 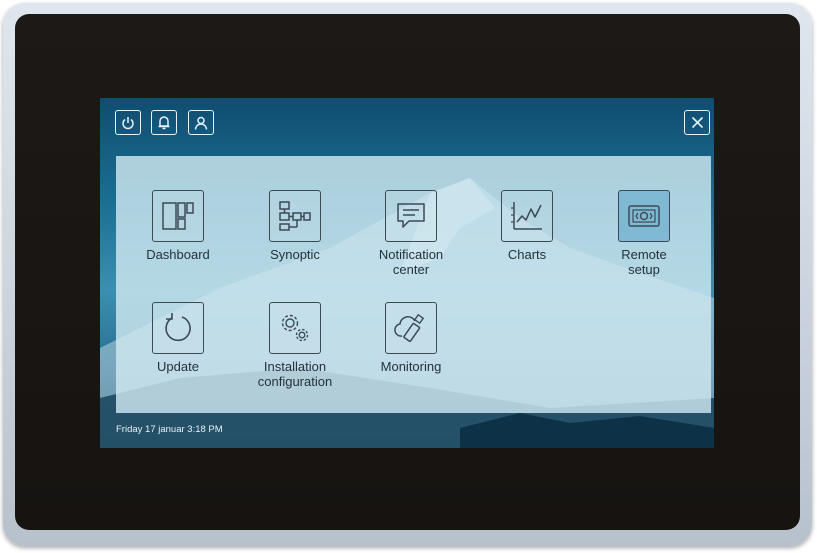 I want to click on app-label: Update, so click(x=178, y=366).